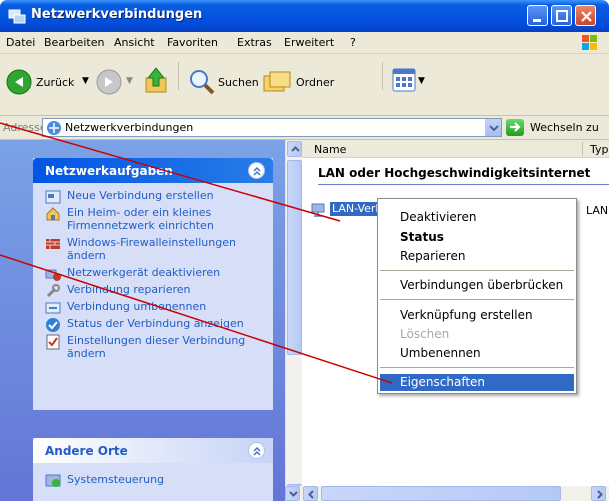 The height and width of the screenshot is (501, 609). I want to click on close-button, so click(585, 15).